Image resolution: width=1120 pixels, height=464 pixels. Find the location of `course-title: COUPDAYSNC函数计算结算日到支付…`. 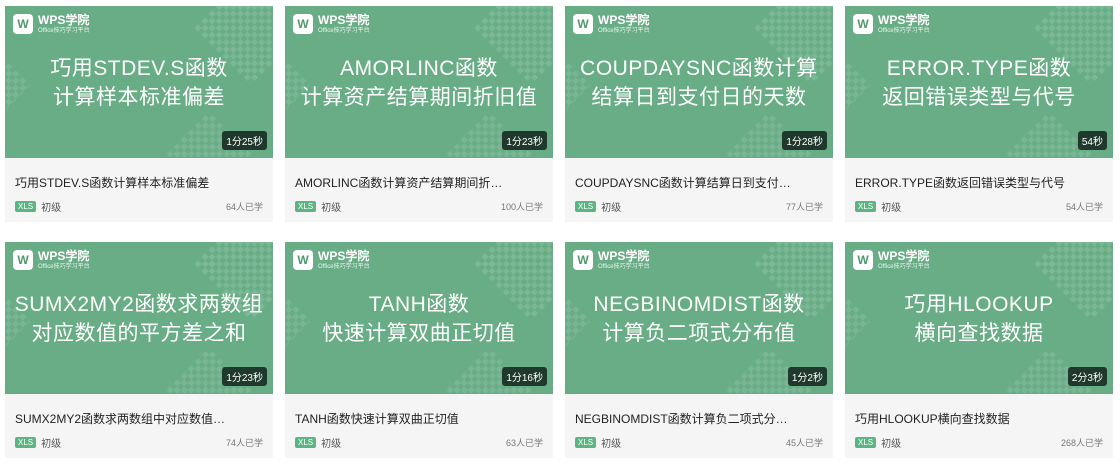

course-title: COUPDAYSNC函数计算结算日到支付… is located at coordinates (699, 182).